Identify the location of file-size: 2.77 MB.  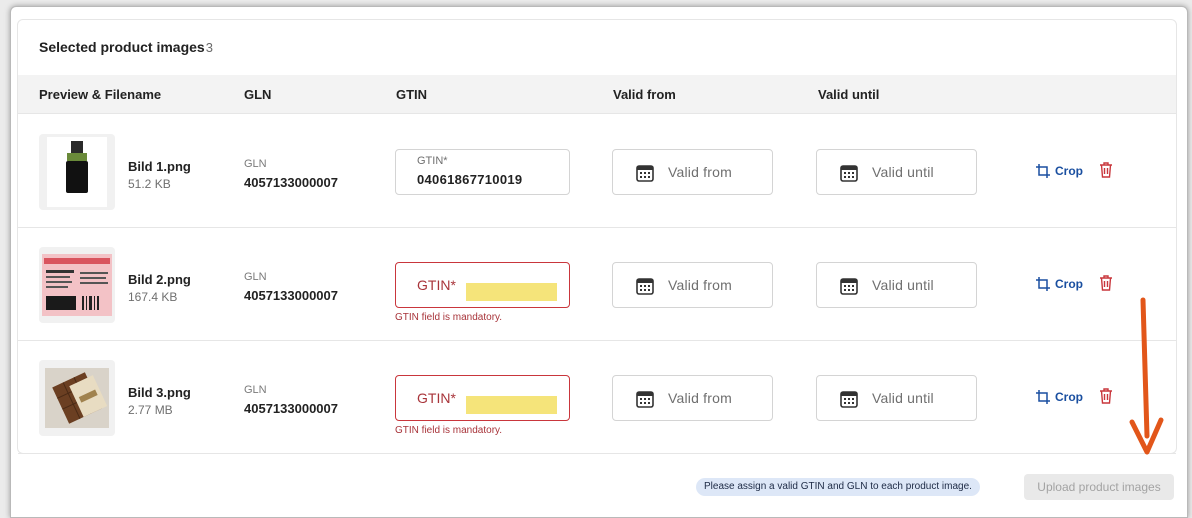
(150, 410).